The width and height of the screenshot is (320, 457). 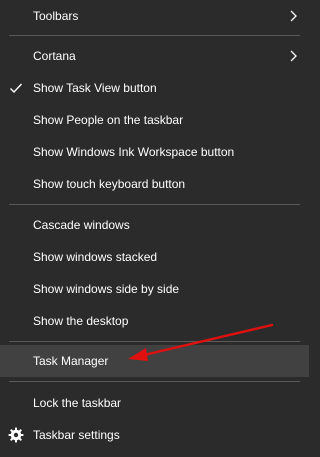 What do you see at coordinates (76, 435) in the screenshot?
I see `menu-item-label: Taskbar settings` at bounding box center [76, 435].